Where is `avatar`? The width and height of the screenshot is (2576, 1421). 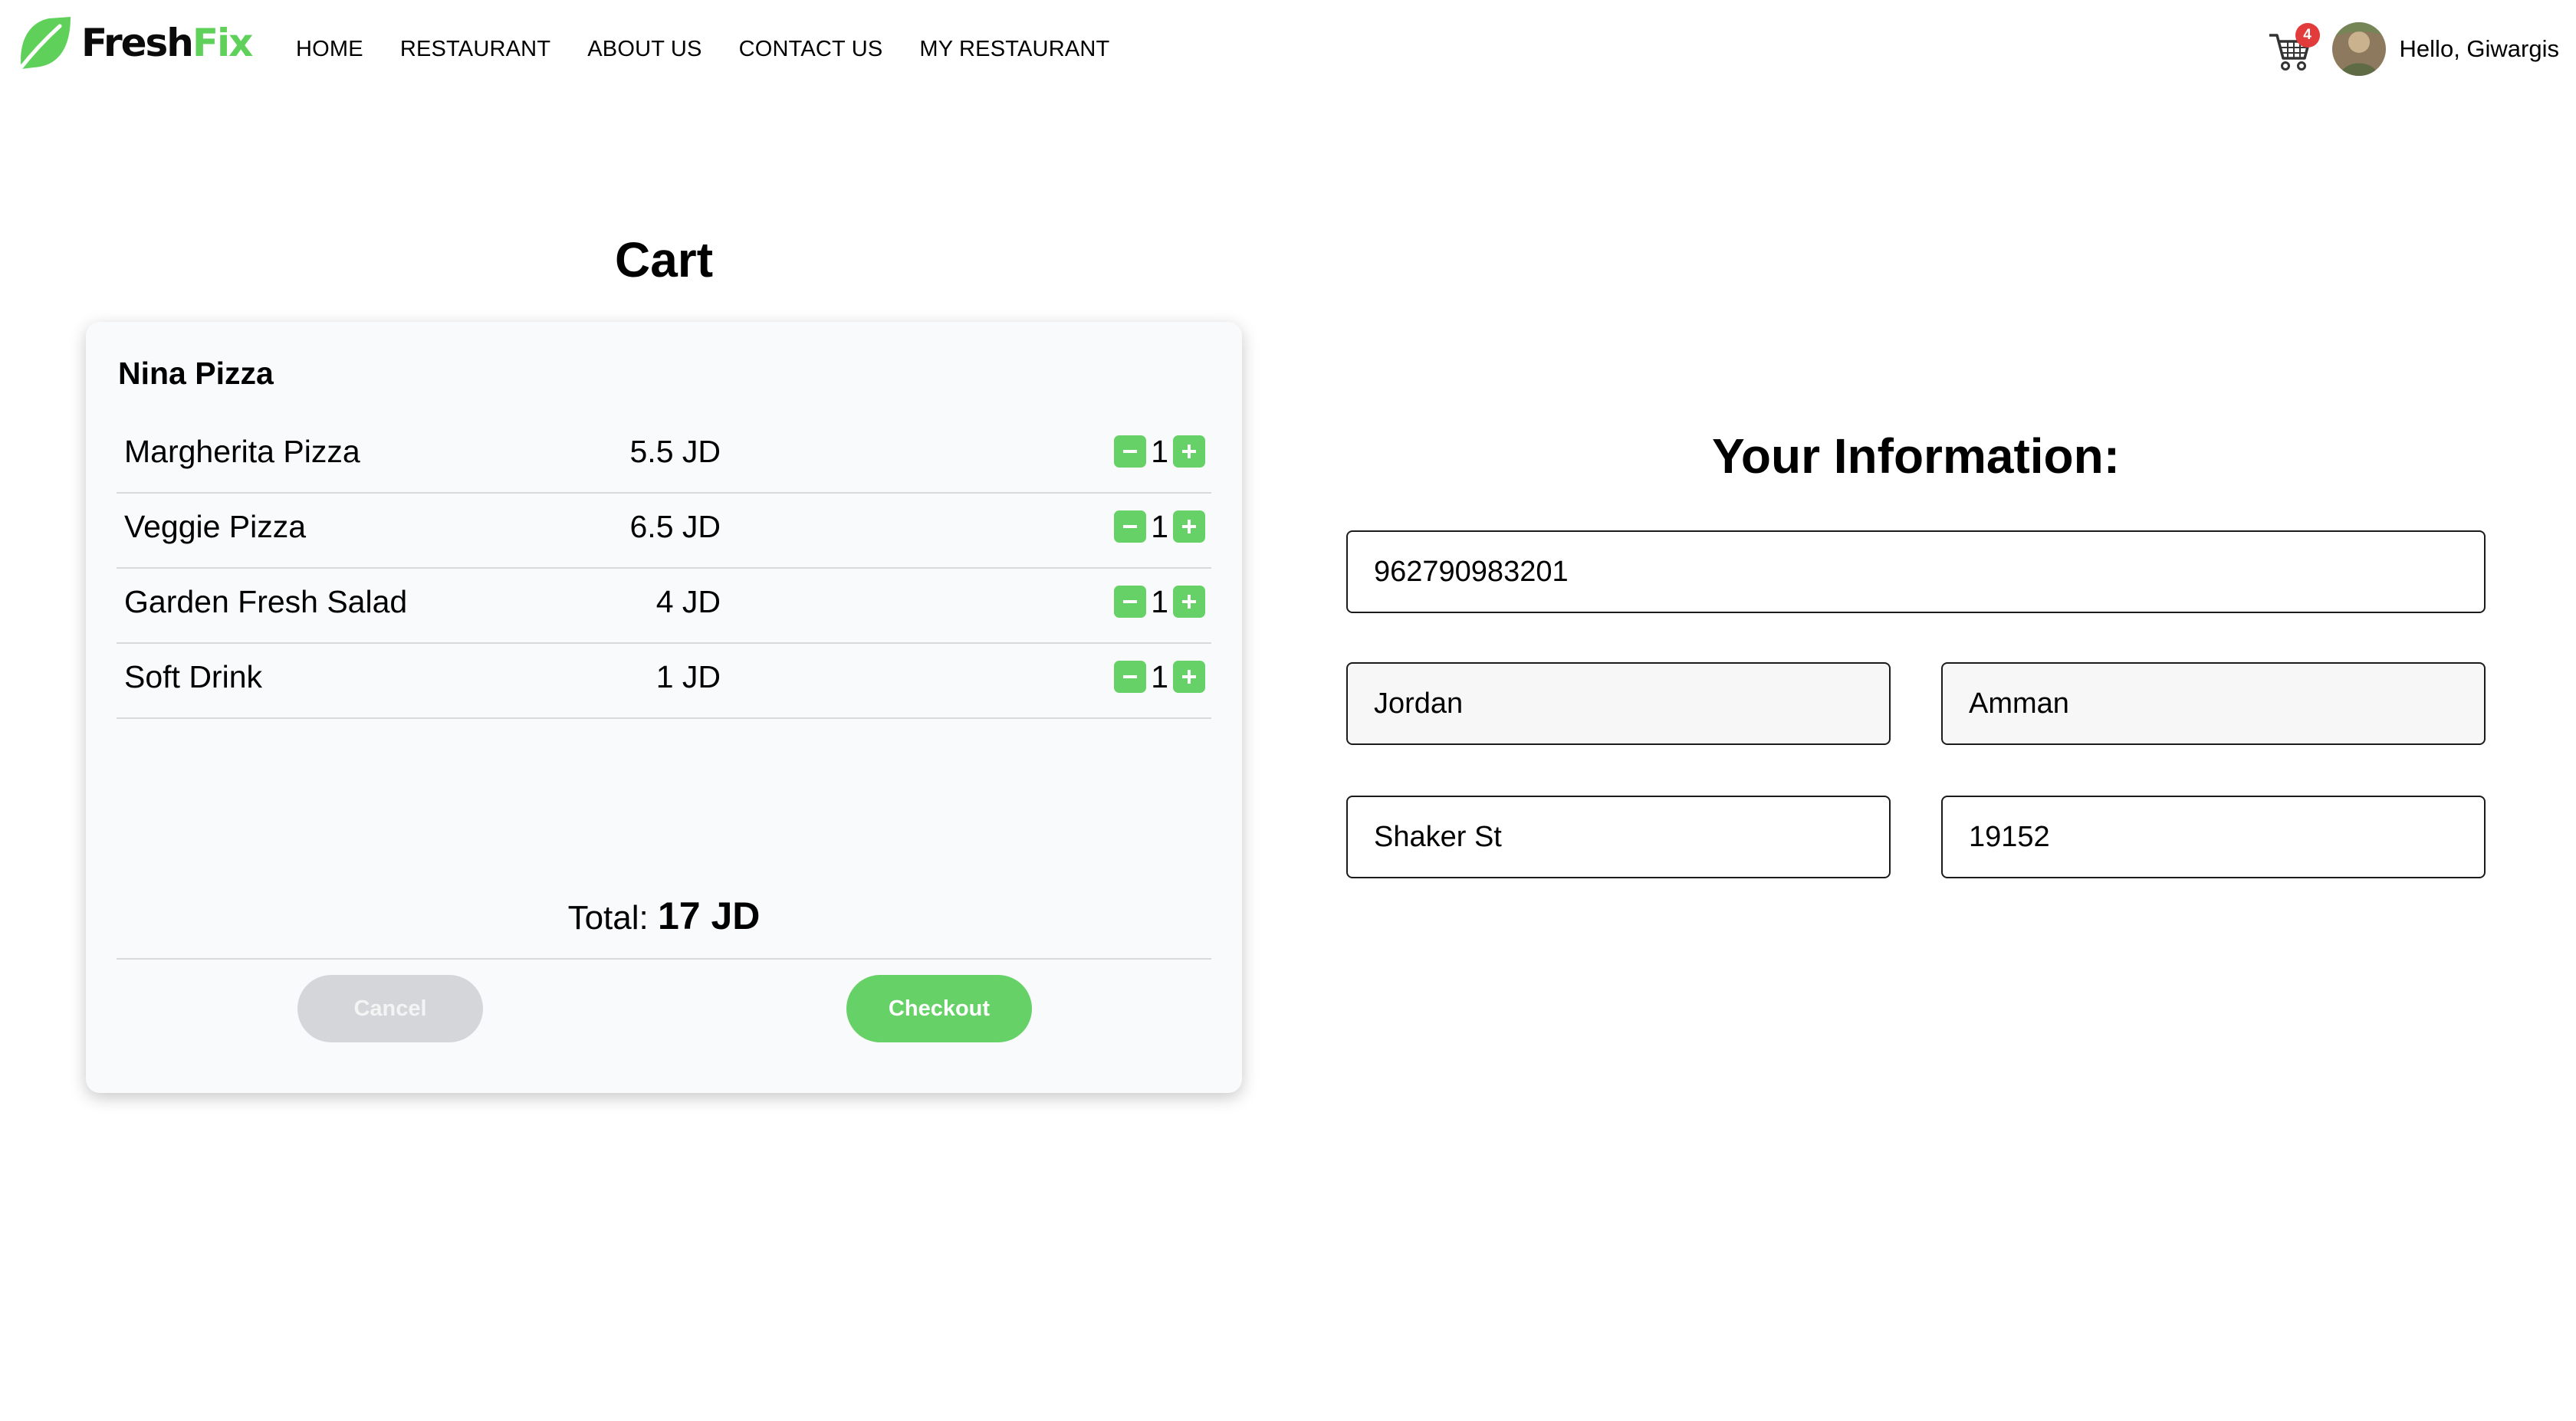 avatar is located at coordinates (2358, 49).